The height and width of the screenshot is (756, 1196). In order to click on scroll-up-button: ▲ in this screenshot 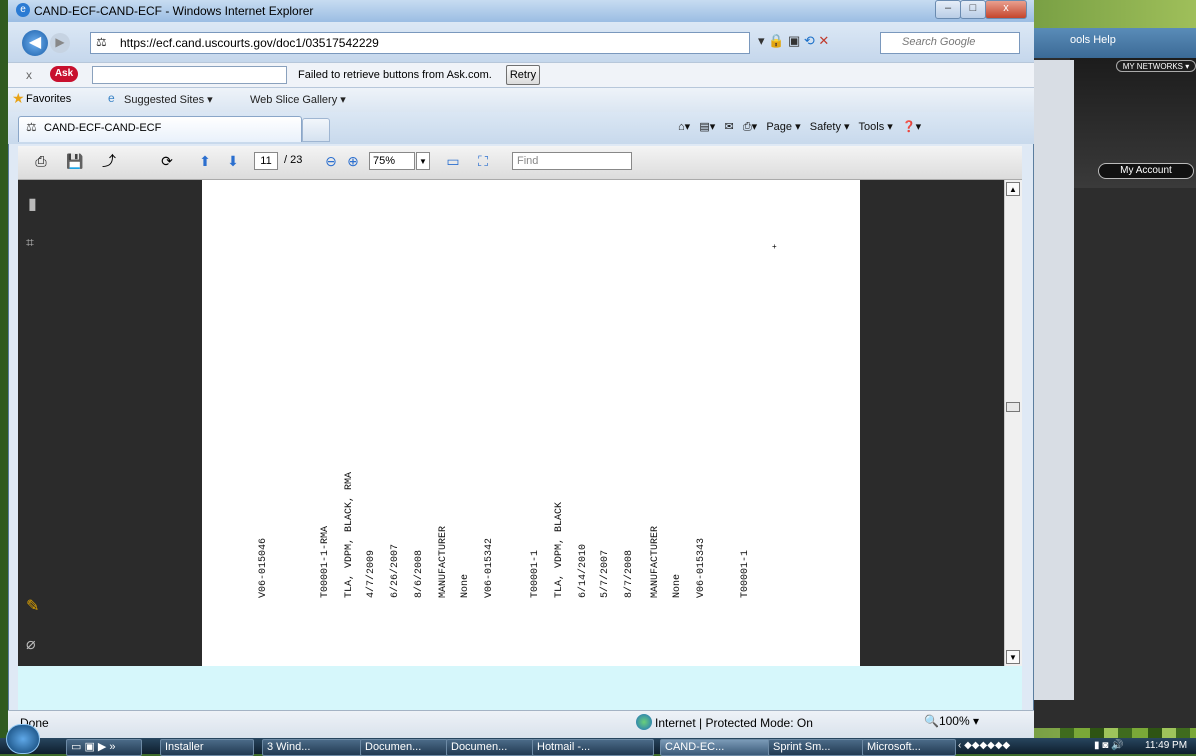, I will do `click(1013, 189)`.